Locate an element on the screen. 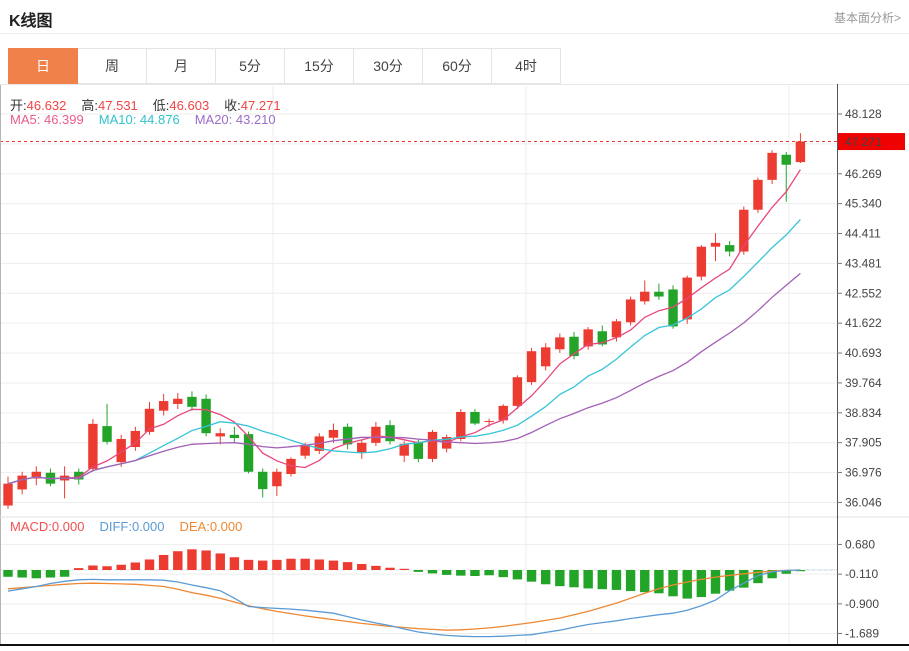  ma-ma20: MA20: 43.210 is located at coordinates (235, 119).